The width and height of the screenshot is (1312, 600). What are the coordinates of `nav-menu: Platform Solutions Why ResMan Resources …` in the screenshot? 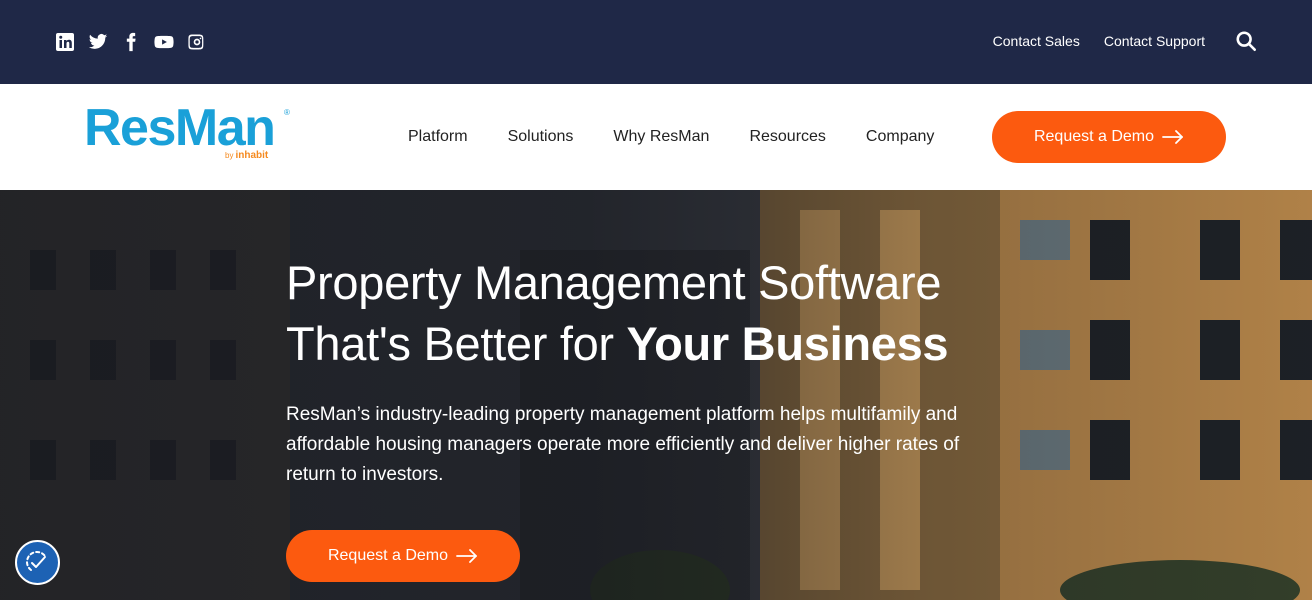 It's located at (671, 137).